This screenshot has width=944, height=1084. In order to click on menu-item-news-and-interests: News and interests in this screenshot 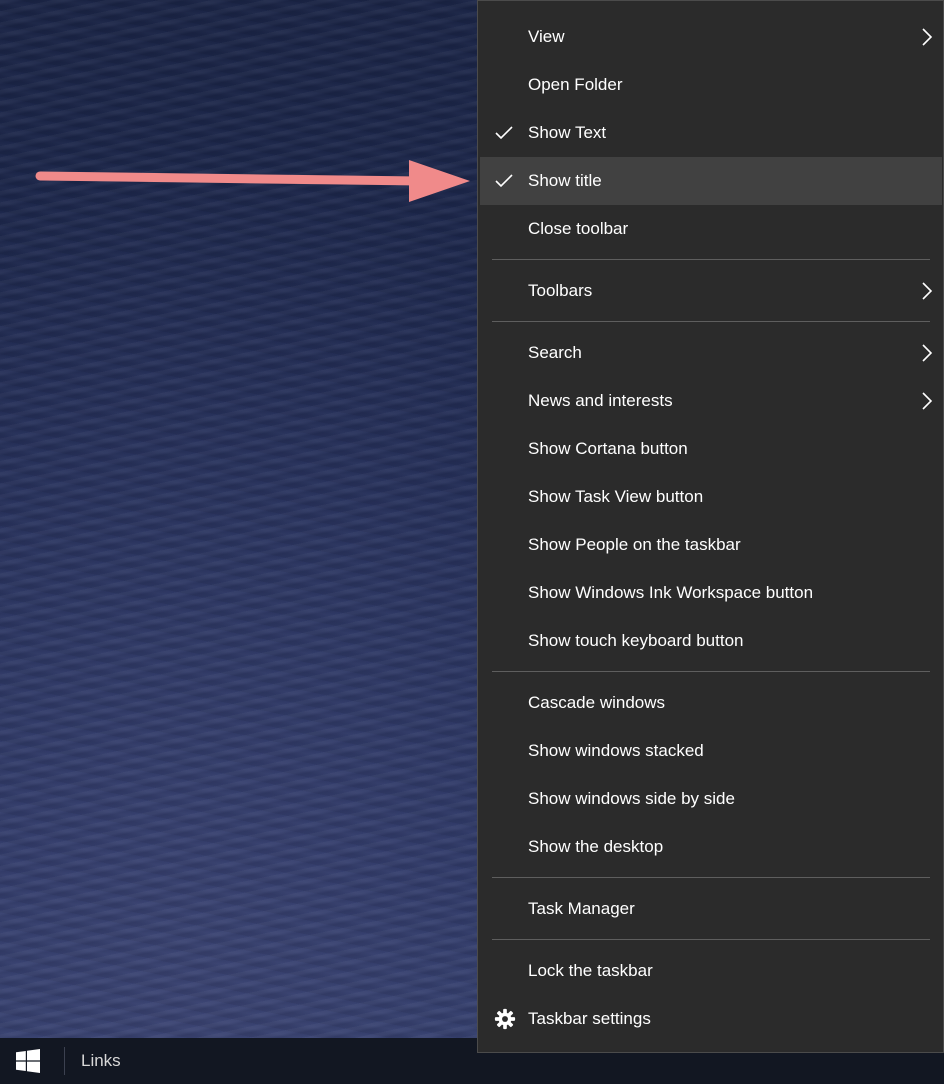, I will do `click(711, 401)`.